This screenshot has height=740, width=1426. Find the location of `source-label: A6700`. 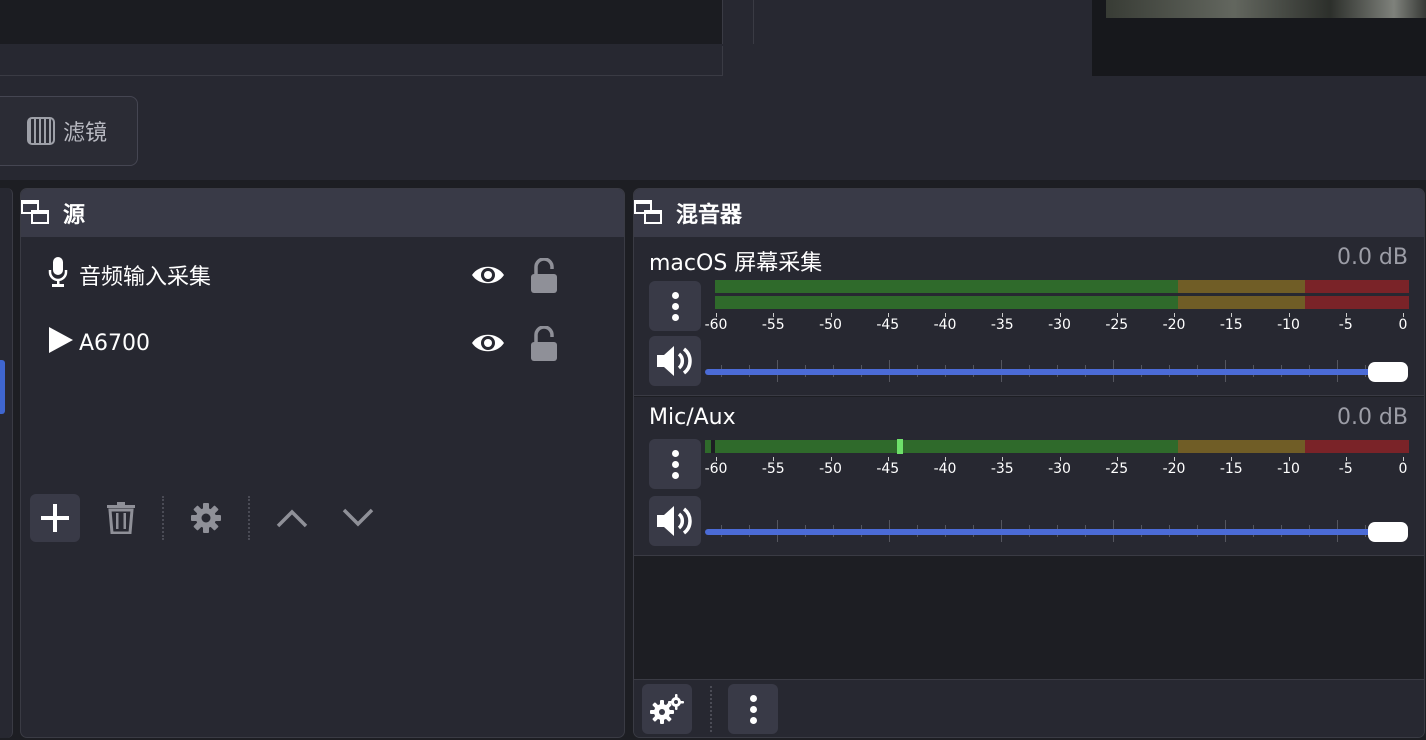

source-label: A6700 is located at coordinates (115, 343).